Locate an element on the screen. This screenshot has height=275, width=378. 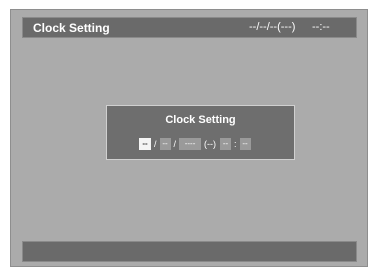
clock-setting-dialog: Clock Setting -- / -- / ---- (--) --: -- is located at coordinates (200, 132).